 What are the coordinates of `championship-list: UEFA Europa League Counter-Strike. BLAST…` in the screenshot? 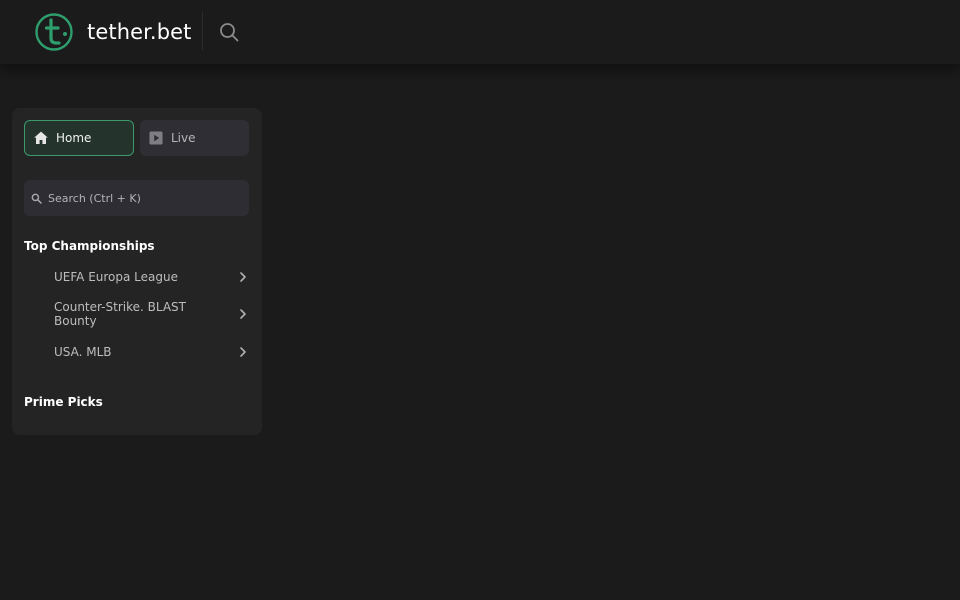 It's located at (136, 315).